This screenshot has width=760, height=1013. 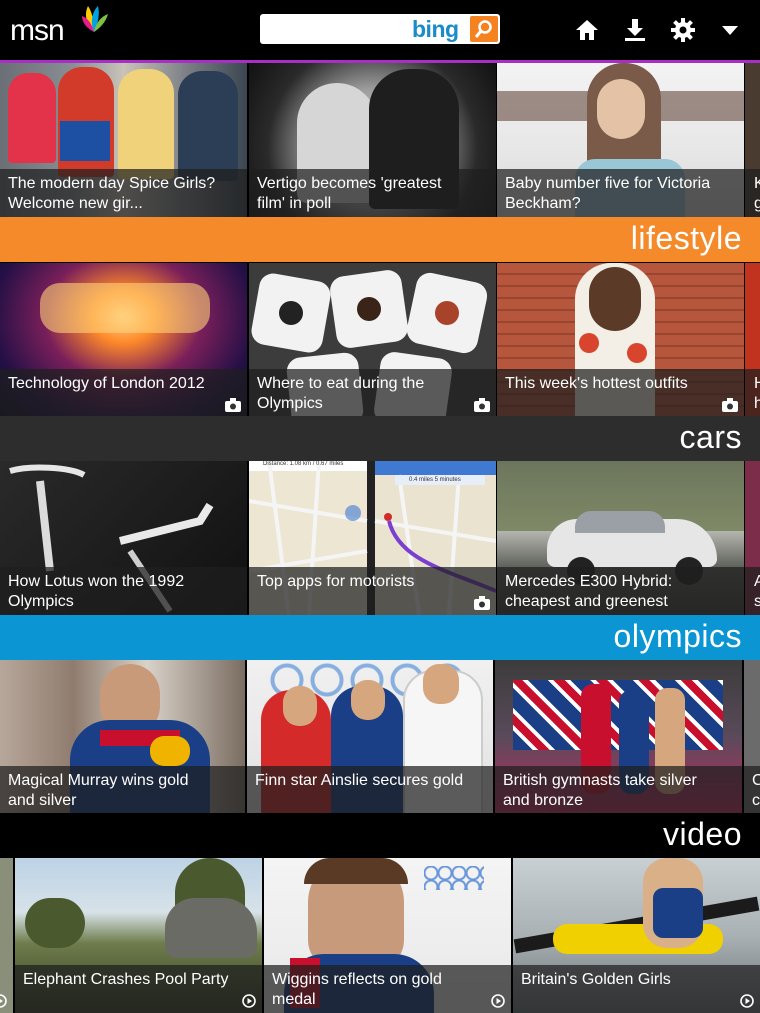 What do you see at coordinates (636, 935) in the screenshot?
I see `video-tile: Britain's Golden Girls` at bounding box center [636, 935].